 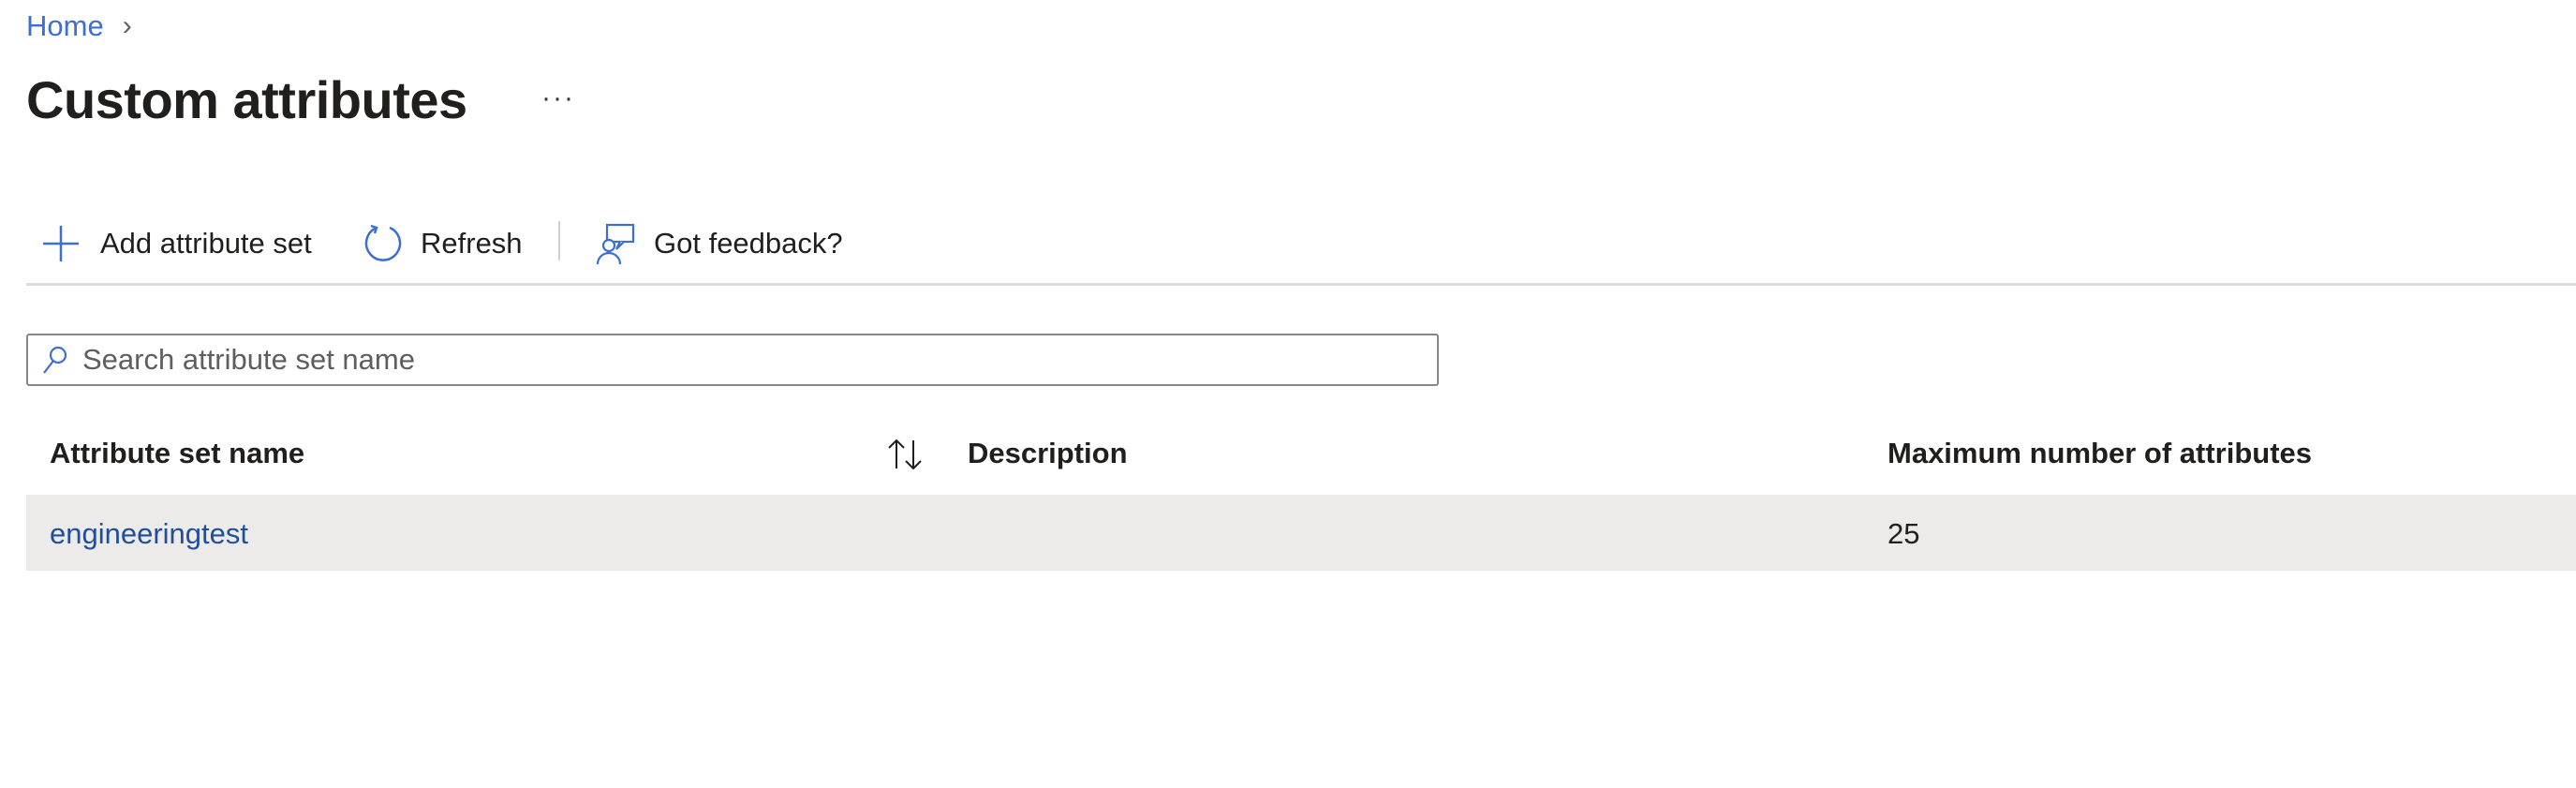 What do you see at coordinates (1301, 533) in the screenshot?
I see `table-row` at bounding box center [1301, 533].